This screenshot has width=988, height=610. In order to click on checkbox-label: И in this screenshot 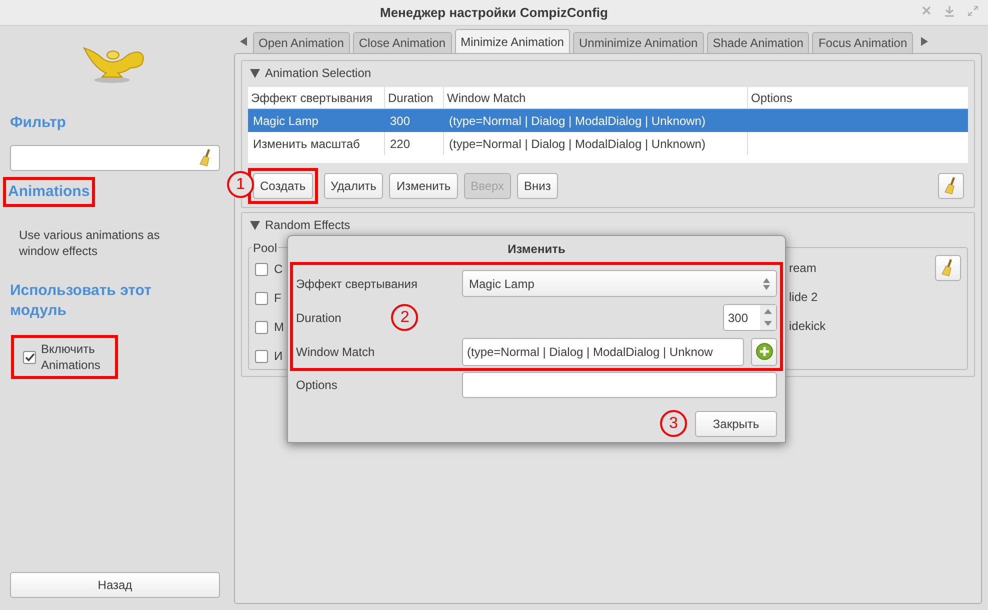, I will do `click(278, 356)`.